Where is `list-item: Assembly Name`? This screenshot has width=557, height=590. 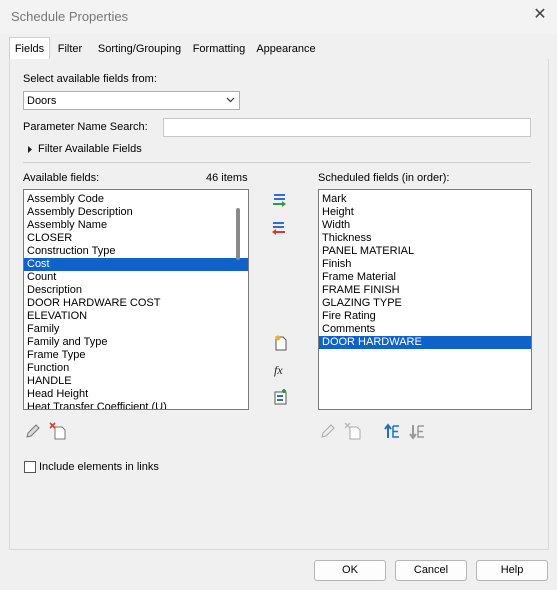 list-item: Assembly Name is located at coordinates (136, 225).